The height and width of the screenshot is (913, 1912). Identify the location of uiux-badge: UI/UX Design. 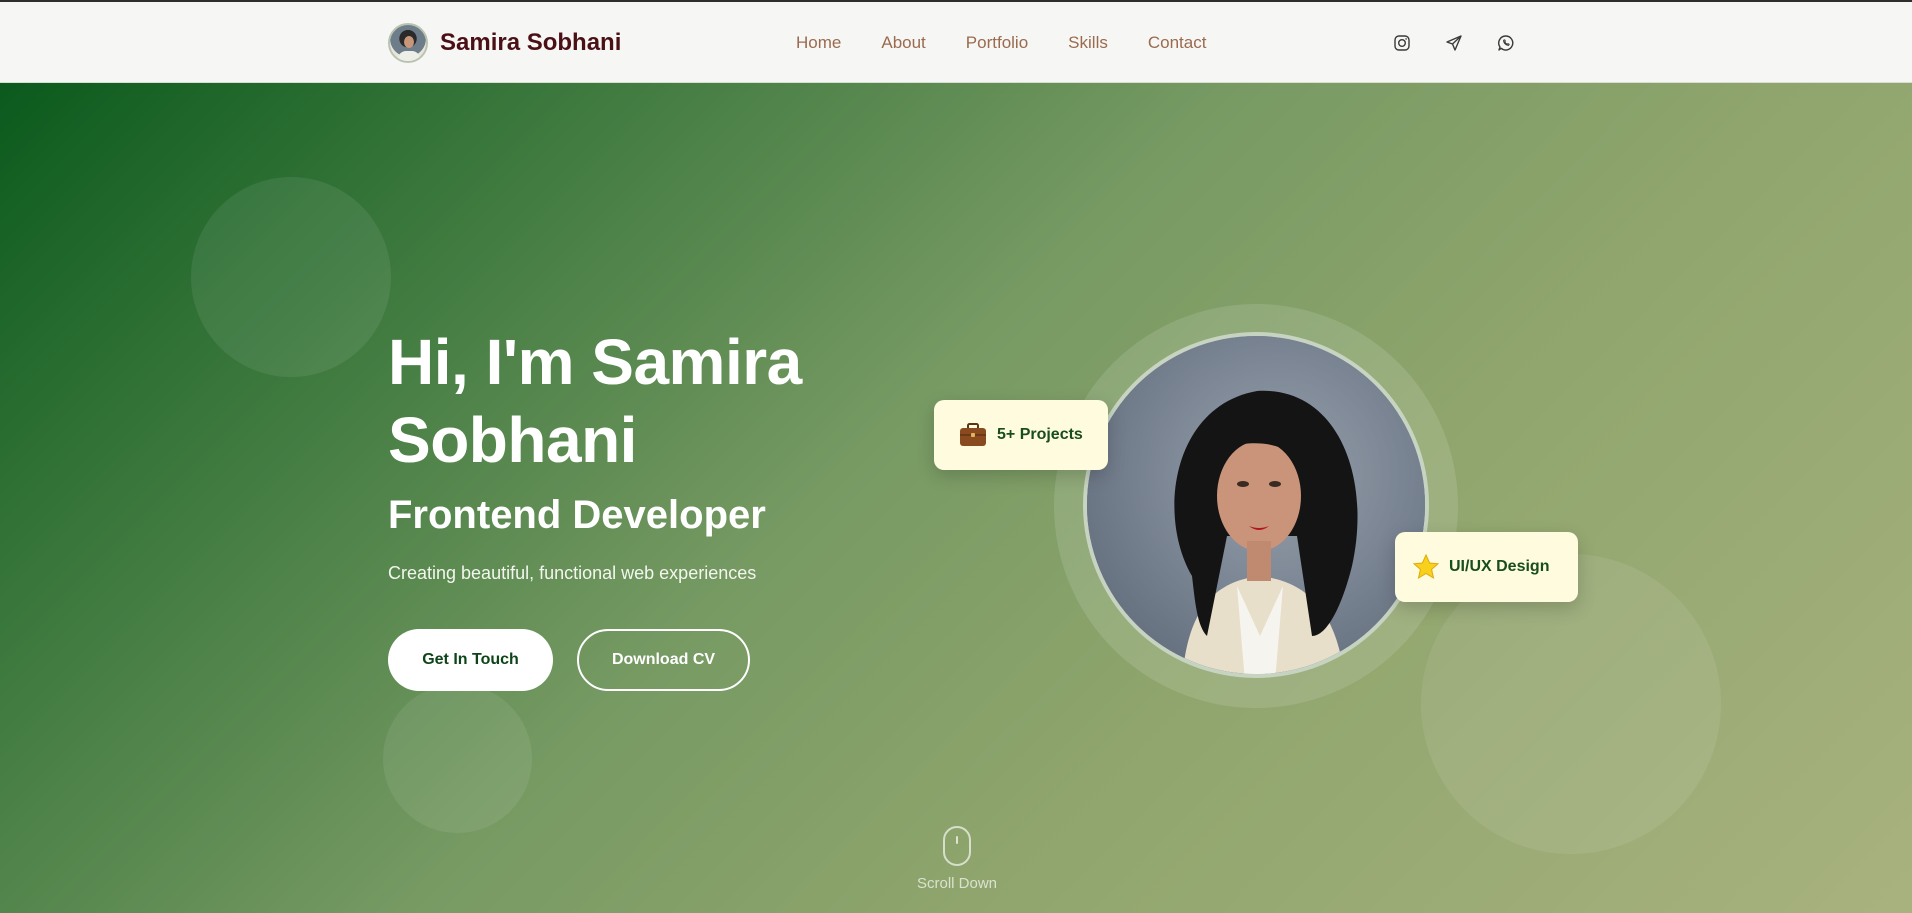
(1486, 567).